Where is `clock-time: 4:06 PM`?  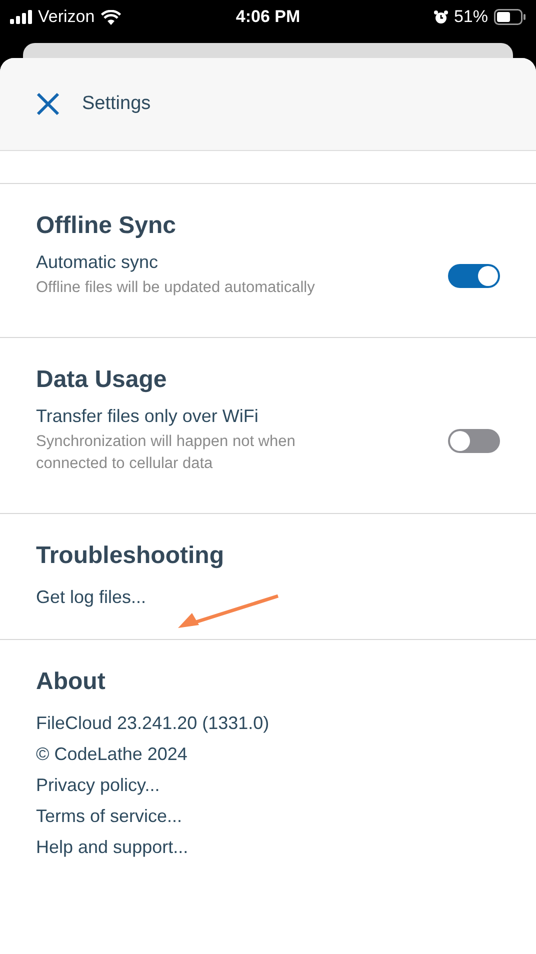
clock-time: 4:06 PM is located at coordinates (268, 17).